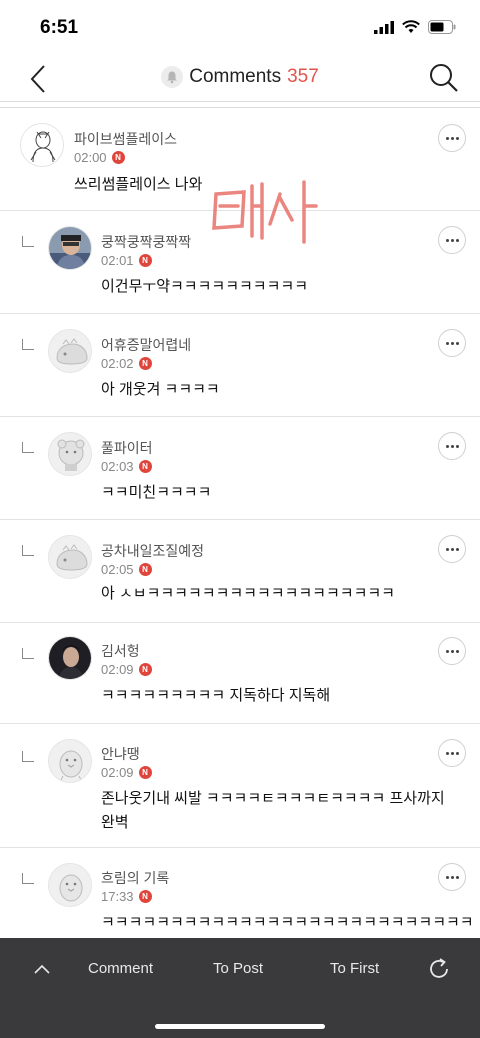  I want to click on comment-time: 17:33, so click(117, 896).